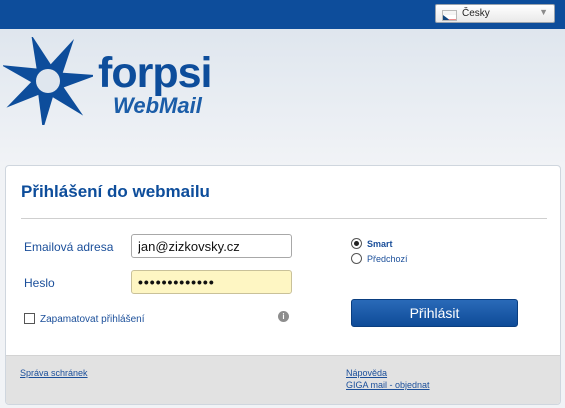 This screenshot has width=565, height=408. I want to click on smart-radio-label: Smart, so click(380, 243).